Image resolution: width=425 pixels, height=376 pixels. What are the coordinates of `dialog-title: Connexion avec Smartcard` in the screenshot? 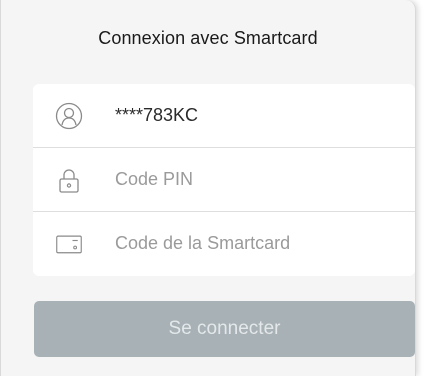 It's located at (208, 38).